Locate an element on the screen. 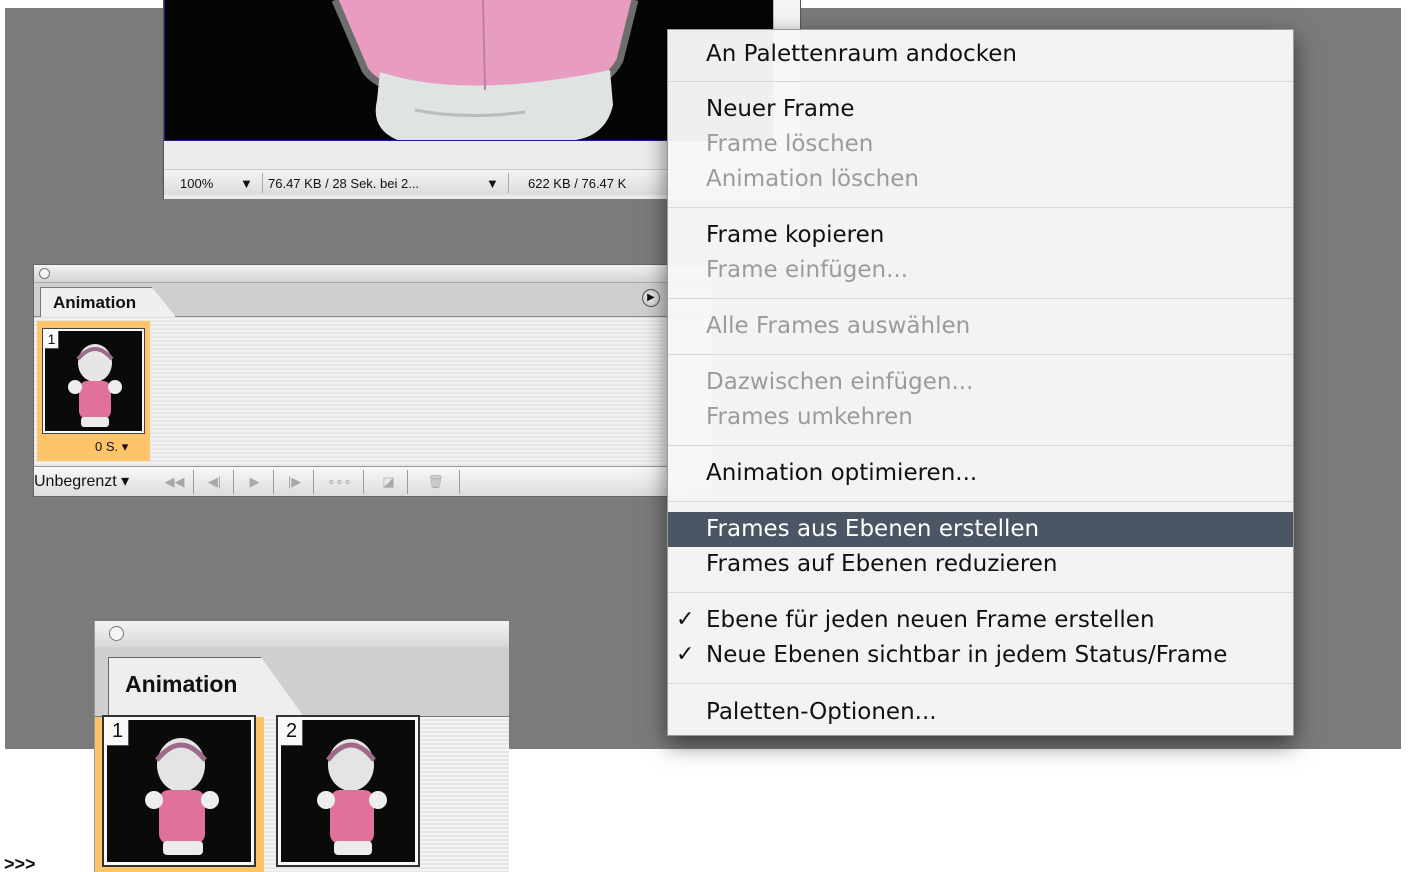 The height and width of the screenshot is (872, 1408). frame-delay: 0 S. ▾ is located at coordinates (111, 447).